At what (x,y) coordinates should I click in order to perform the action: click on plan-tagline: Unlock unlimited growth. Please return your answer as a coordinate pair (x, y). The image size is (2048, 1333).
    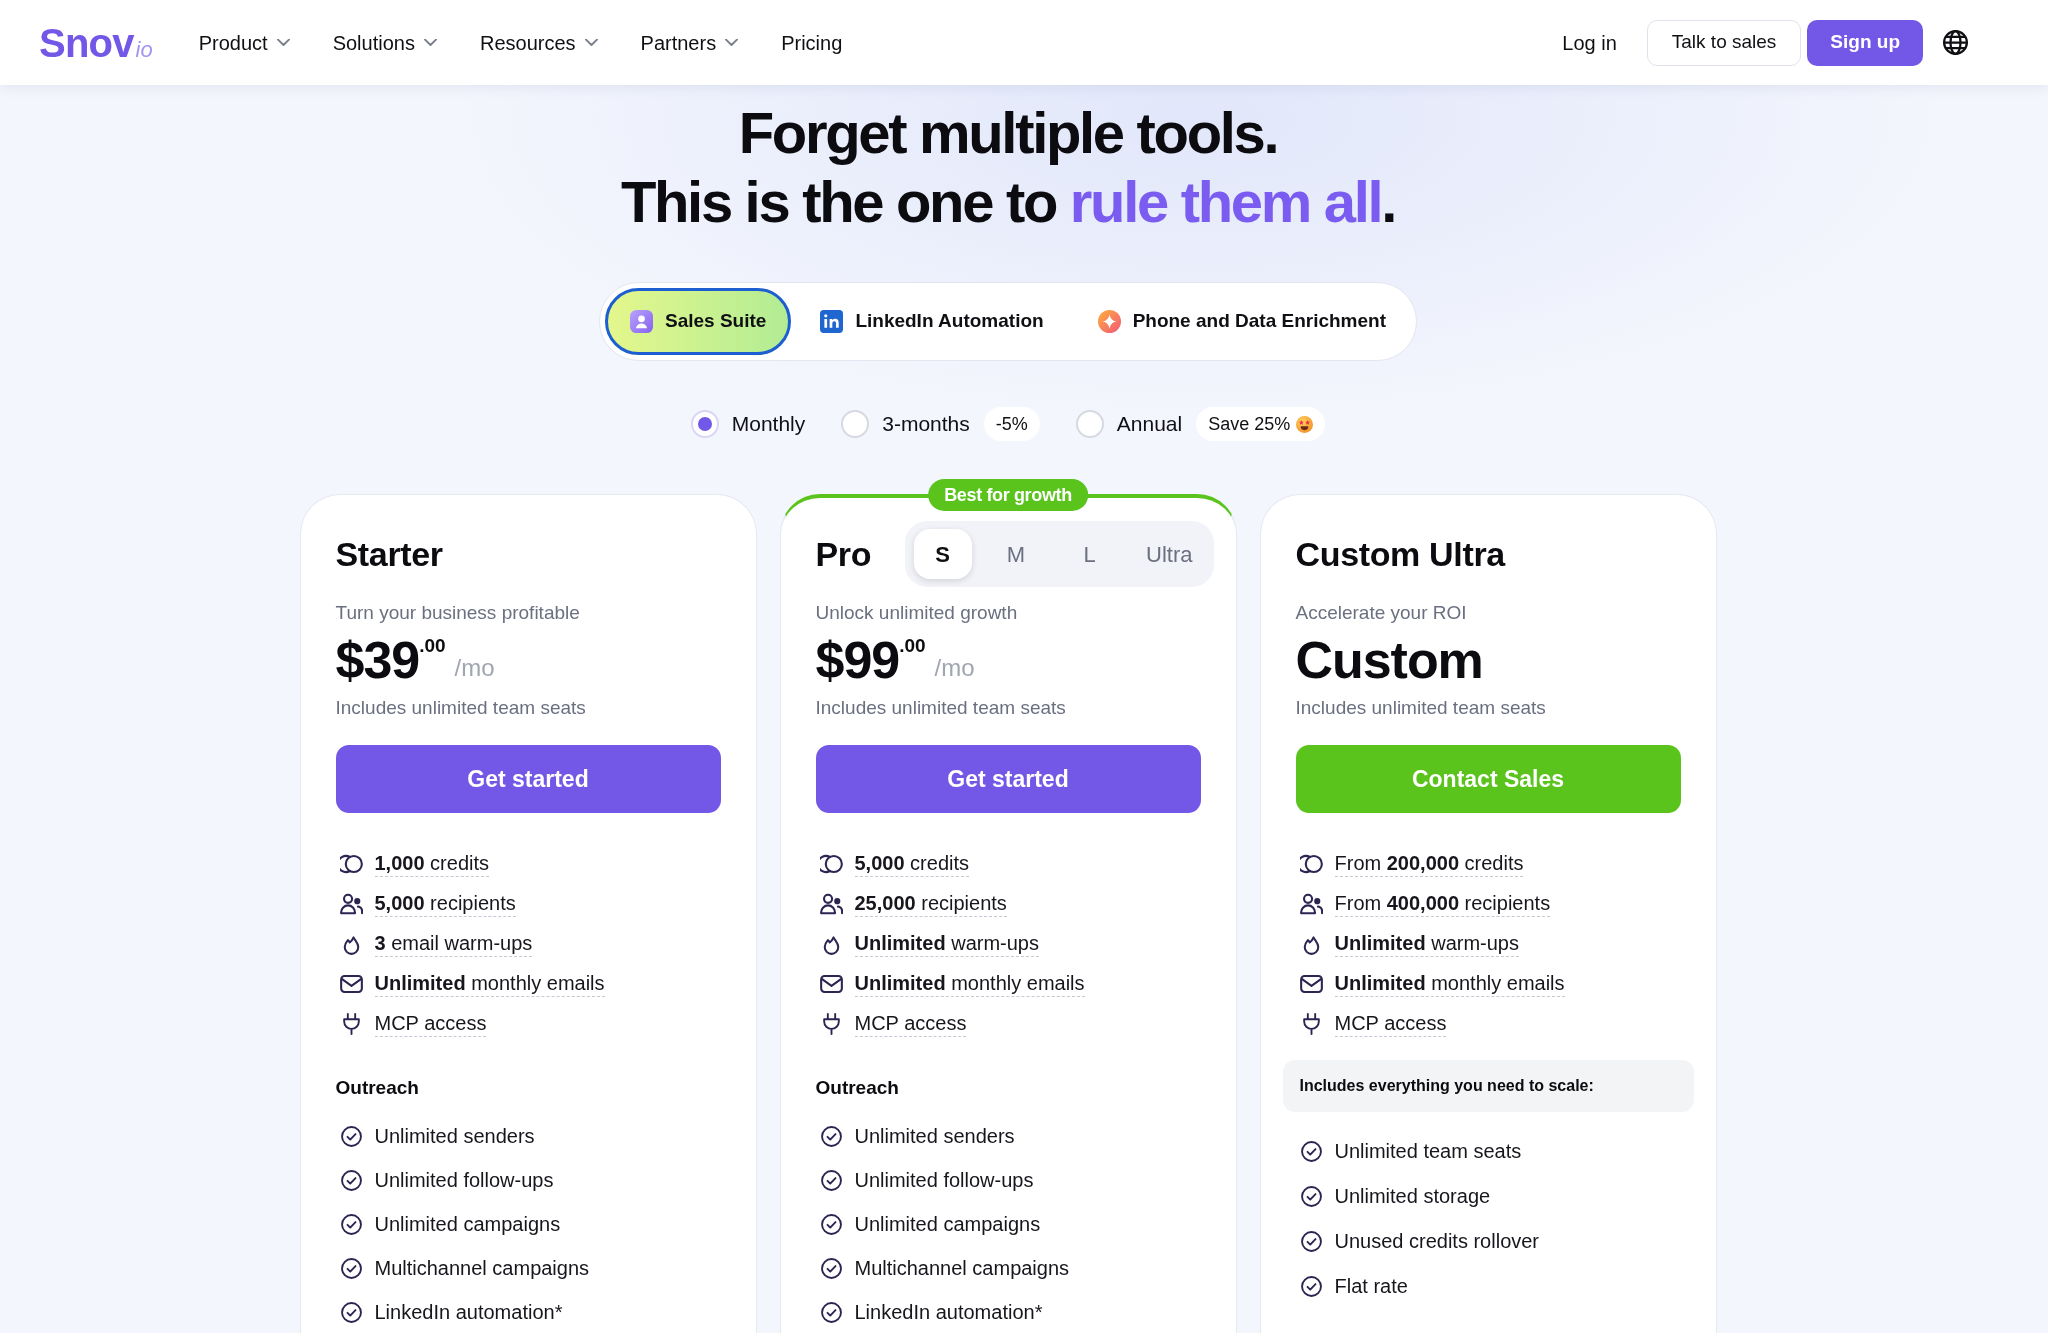
    Looking at the image, I should click on (917, 613).